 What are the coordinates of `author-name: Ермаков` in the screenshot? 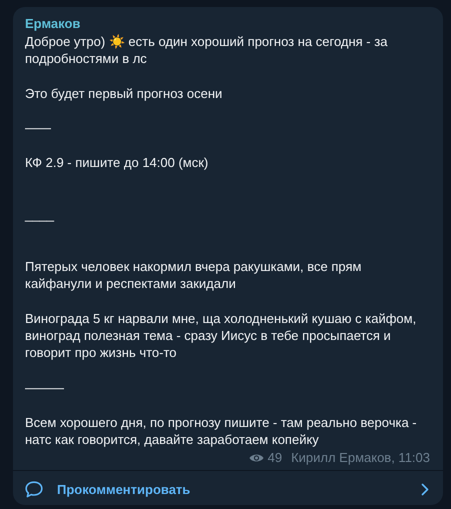 It's located at (52, 24).